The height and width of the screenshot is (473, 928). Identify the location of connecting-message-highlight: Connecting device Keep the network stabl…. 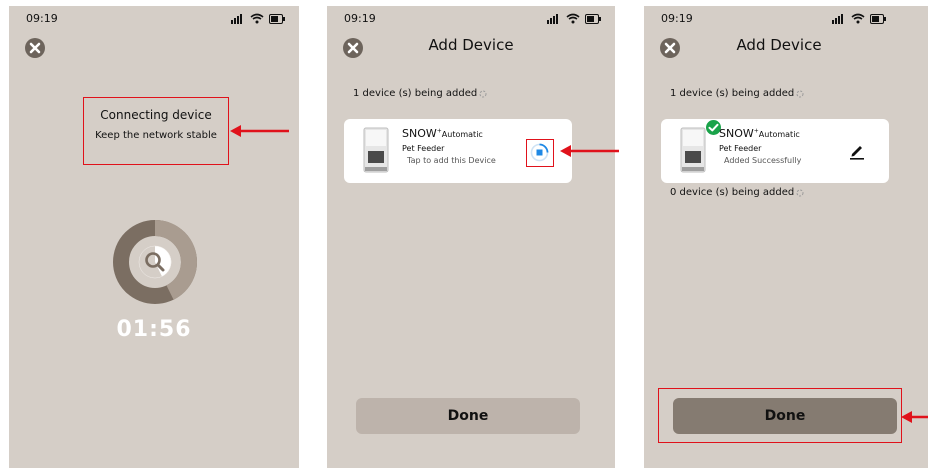
(156, 131).